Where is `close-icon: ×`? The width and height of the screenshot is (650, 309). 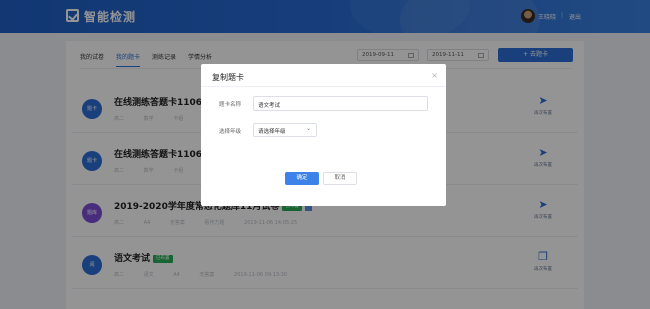 close-icon: × is located at coordinates (434, 75).